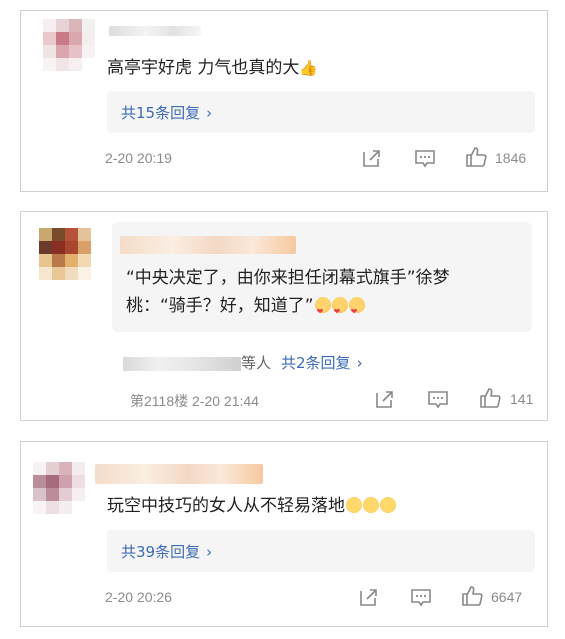 This screenshot has width=565, height=639. What do you see at coordinates (256, 363) in the screenshot?
I see `others-suffix: 等人` at bounding box center [256, 363].